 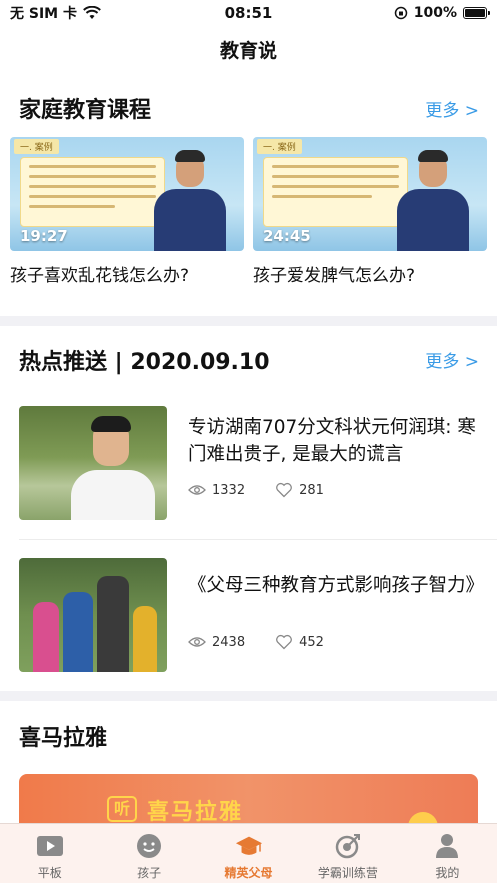 What do you see at coordinates (50, 846) in the screenshot?
I see `play-icon` at bounding box center [50, 846].